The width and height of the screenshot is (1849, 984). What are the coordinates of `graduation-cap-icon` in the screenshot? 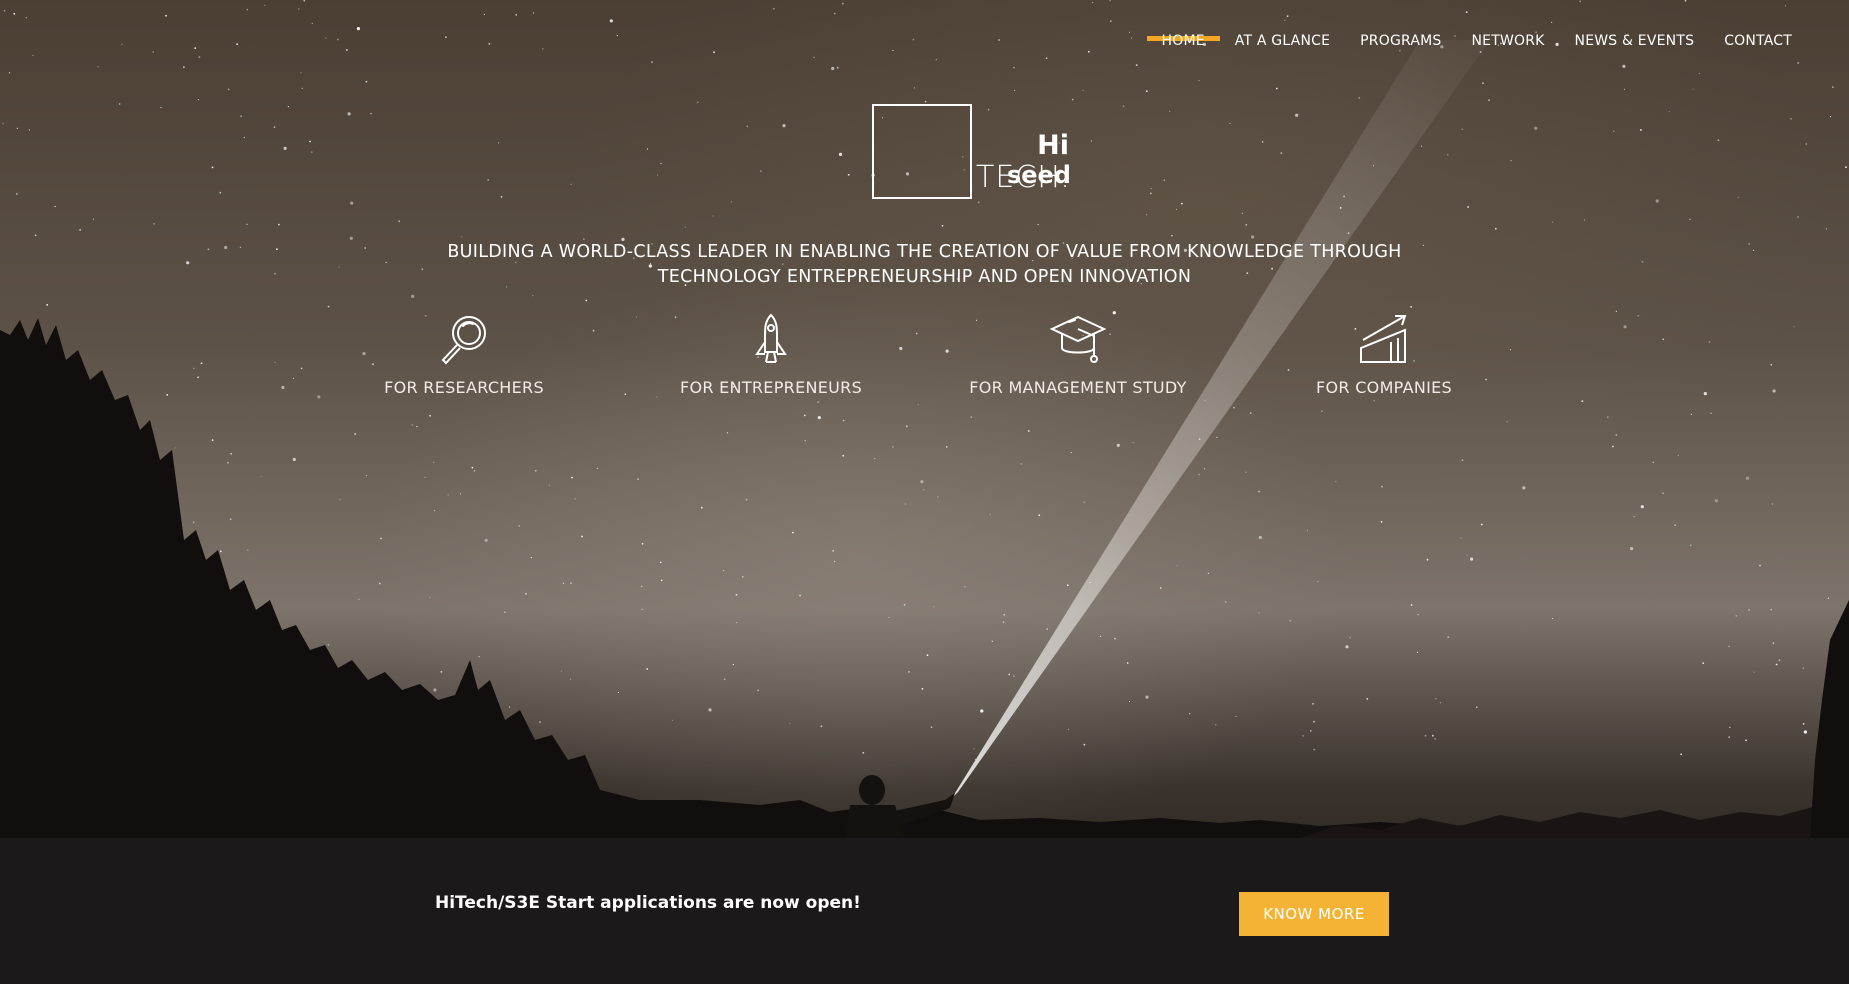 It's located at (1078, 339).